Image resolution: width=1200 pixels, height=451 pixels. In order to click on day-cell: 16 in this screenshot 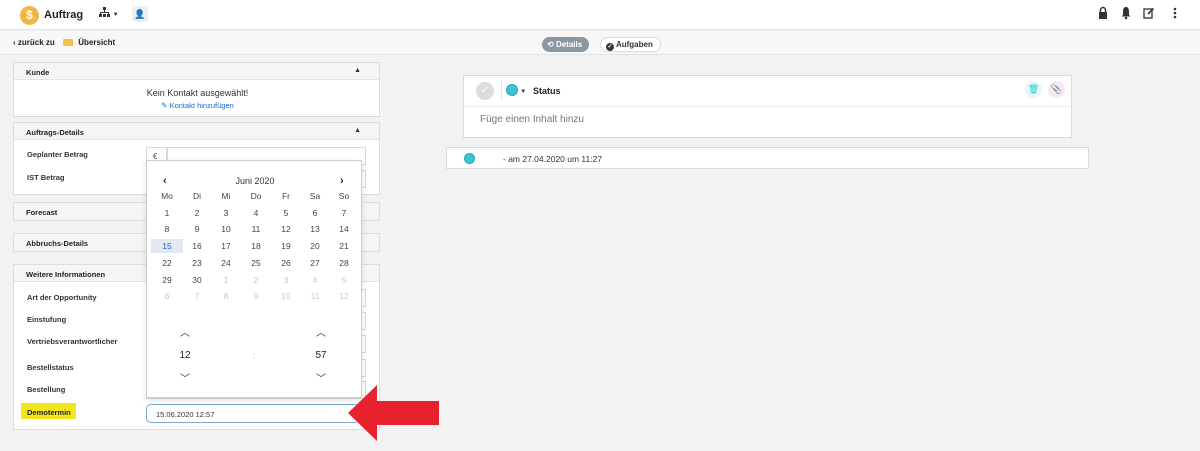, I will do `click(197, 246)`.